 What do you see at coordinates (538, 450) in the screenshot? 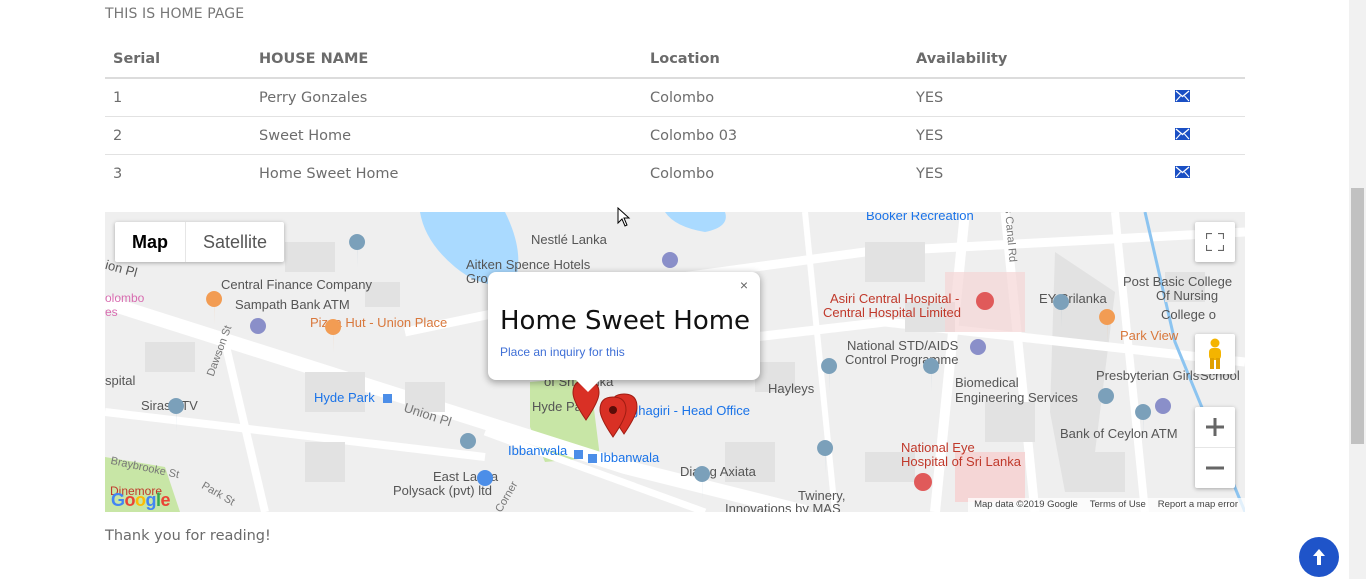
I see `map-label-ibbanwala-1: Ibbanwala` at bounding box center [538, 450].